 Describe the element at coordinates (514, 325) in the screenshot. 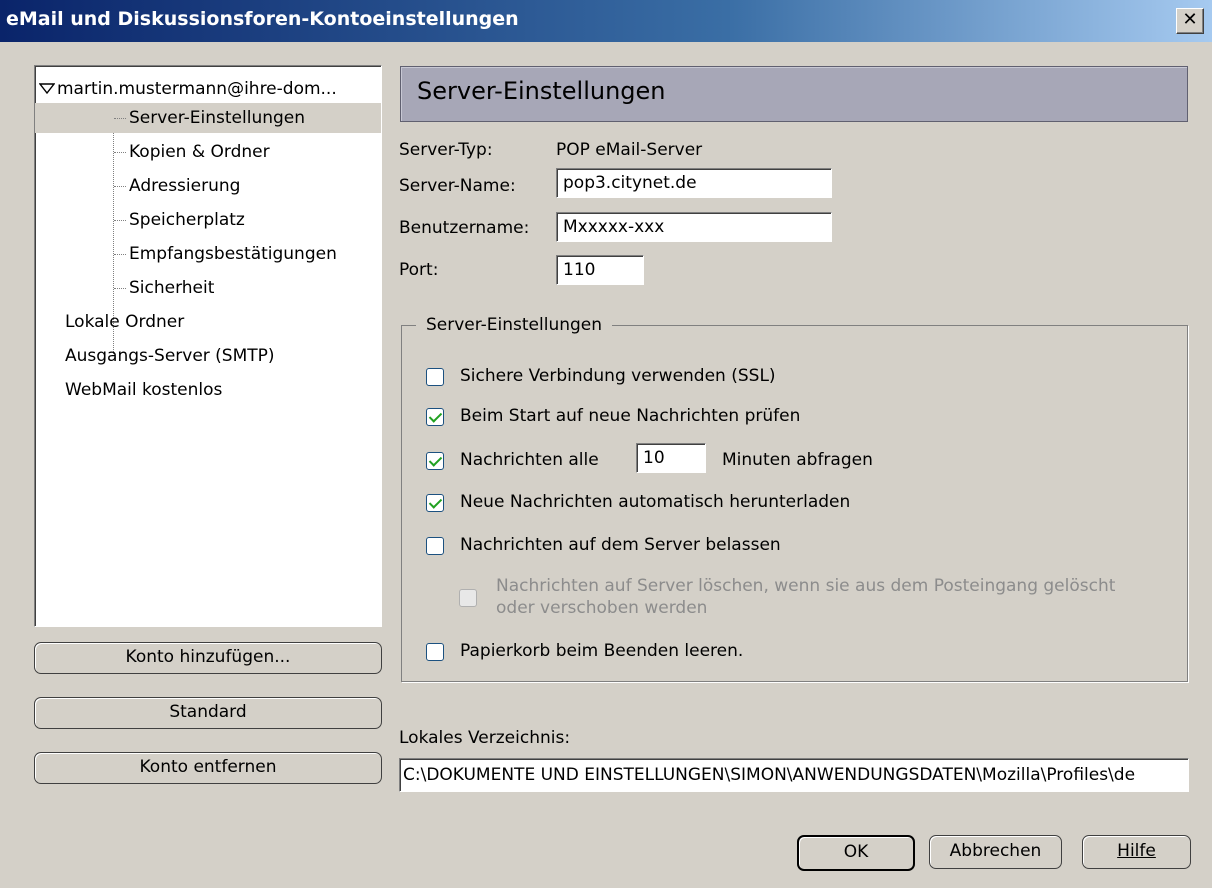

I see `group-title: Server-Einstellungen` at that location.